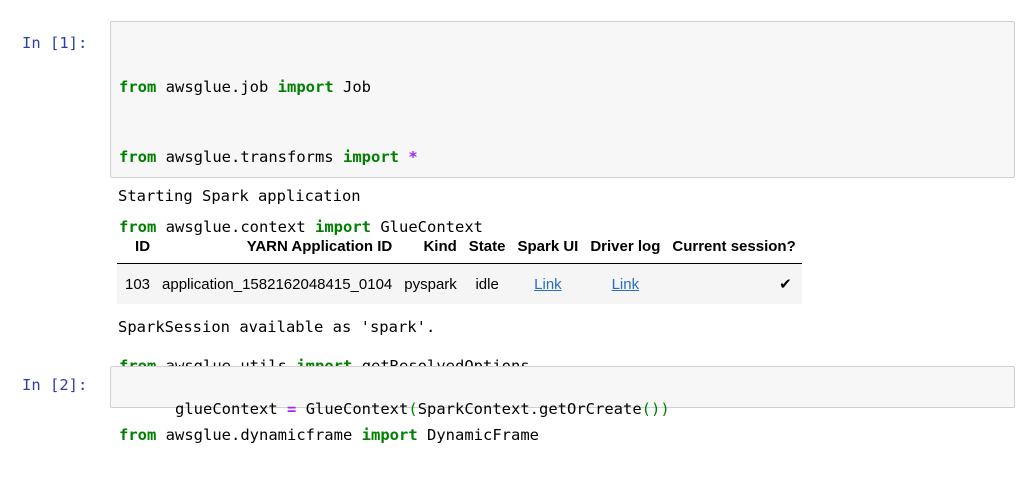 This screenshot has height=494, width=1024. Describe the element at coordinates (143, 246) in the screenshot. I see `col-header-id: ID` at that location.